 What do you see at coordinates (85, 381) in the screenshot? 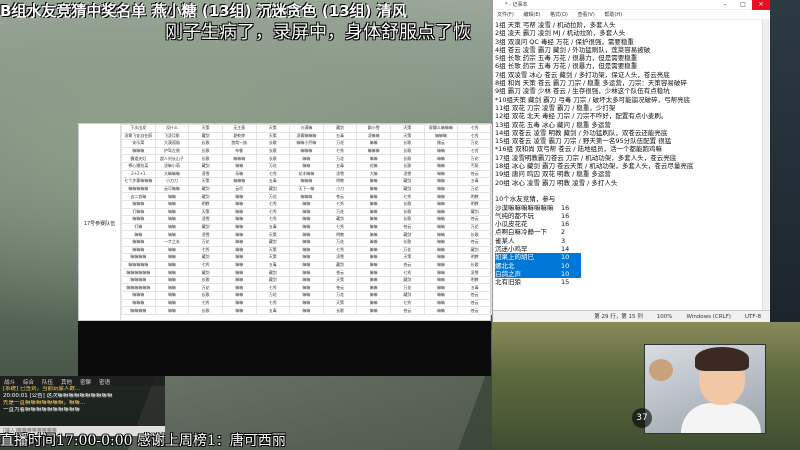
I see `chat-tab: 密聊` at bounding box center [85, 381].